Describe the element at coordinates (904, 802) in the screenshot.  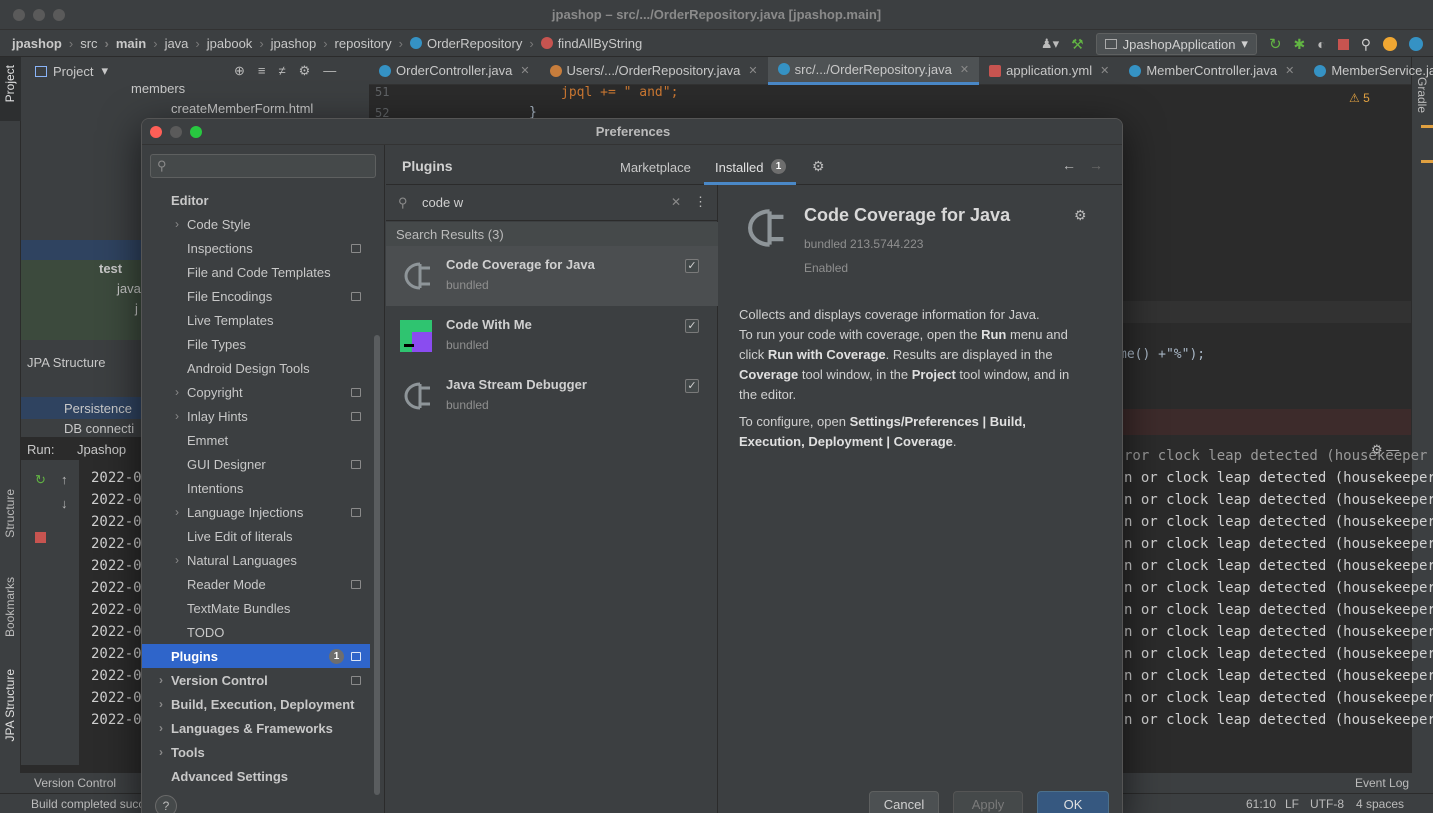
I see `cancel-button: Cancel` at that location.